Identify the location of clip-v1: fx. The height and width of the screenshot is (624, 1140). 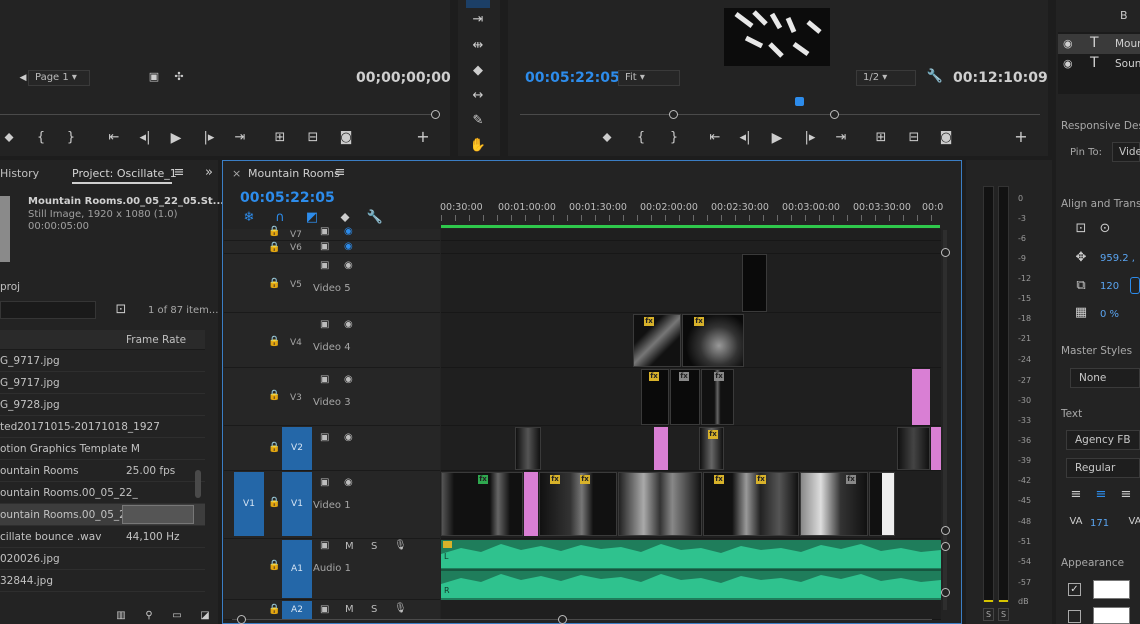
(834, 504).